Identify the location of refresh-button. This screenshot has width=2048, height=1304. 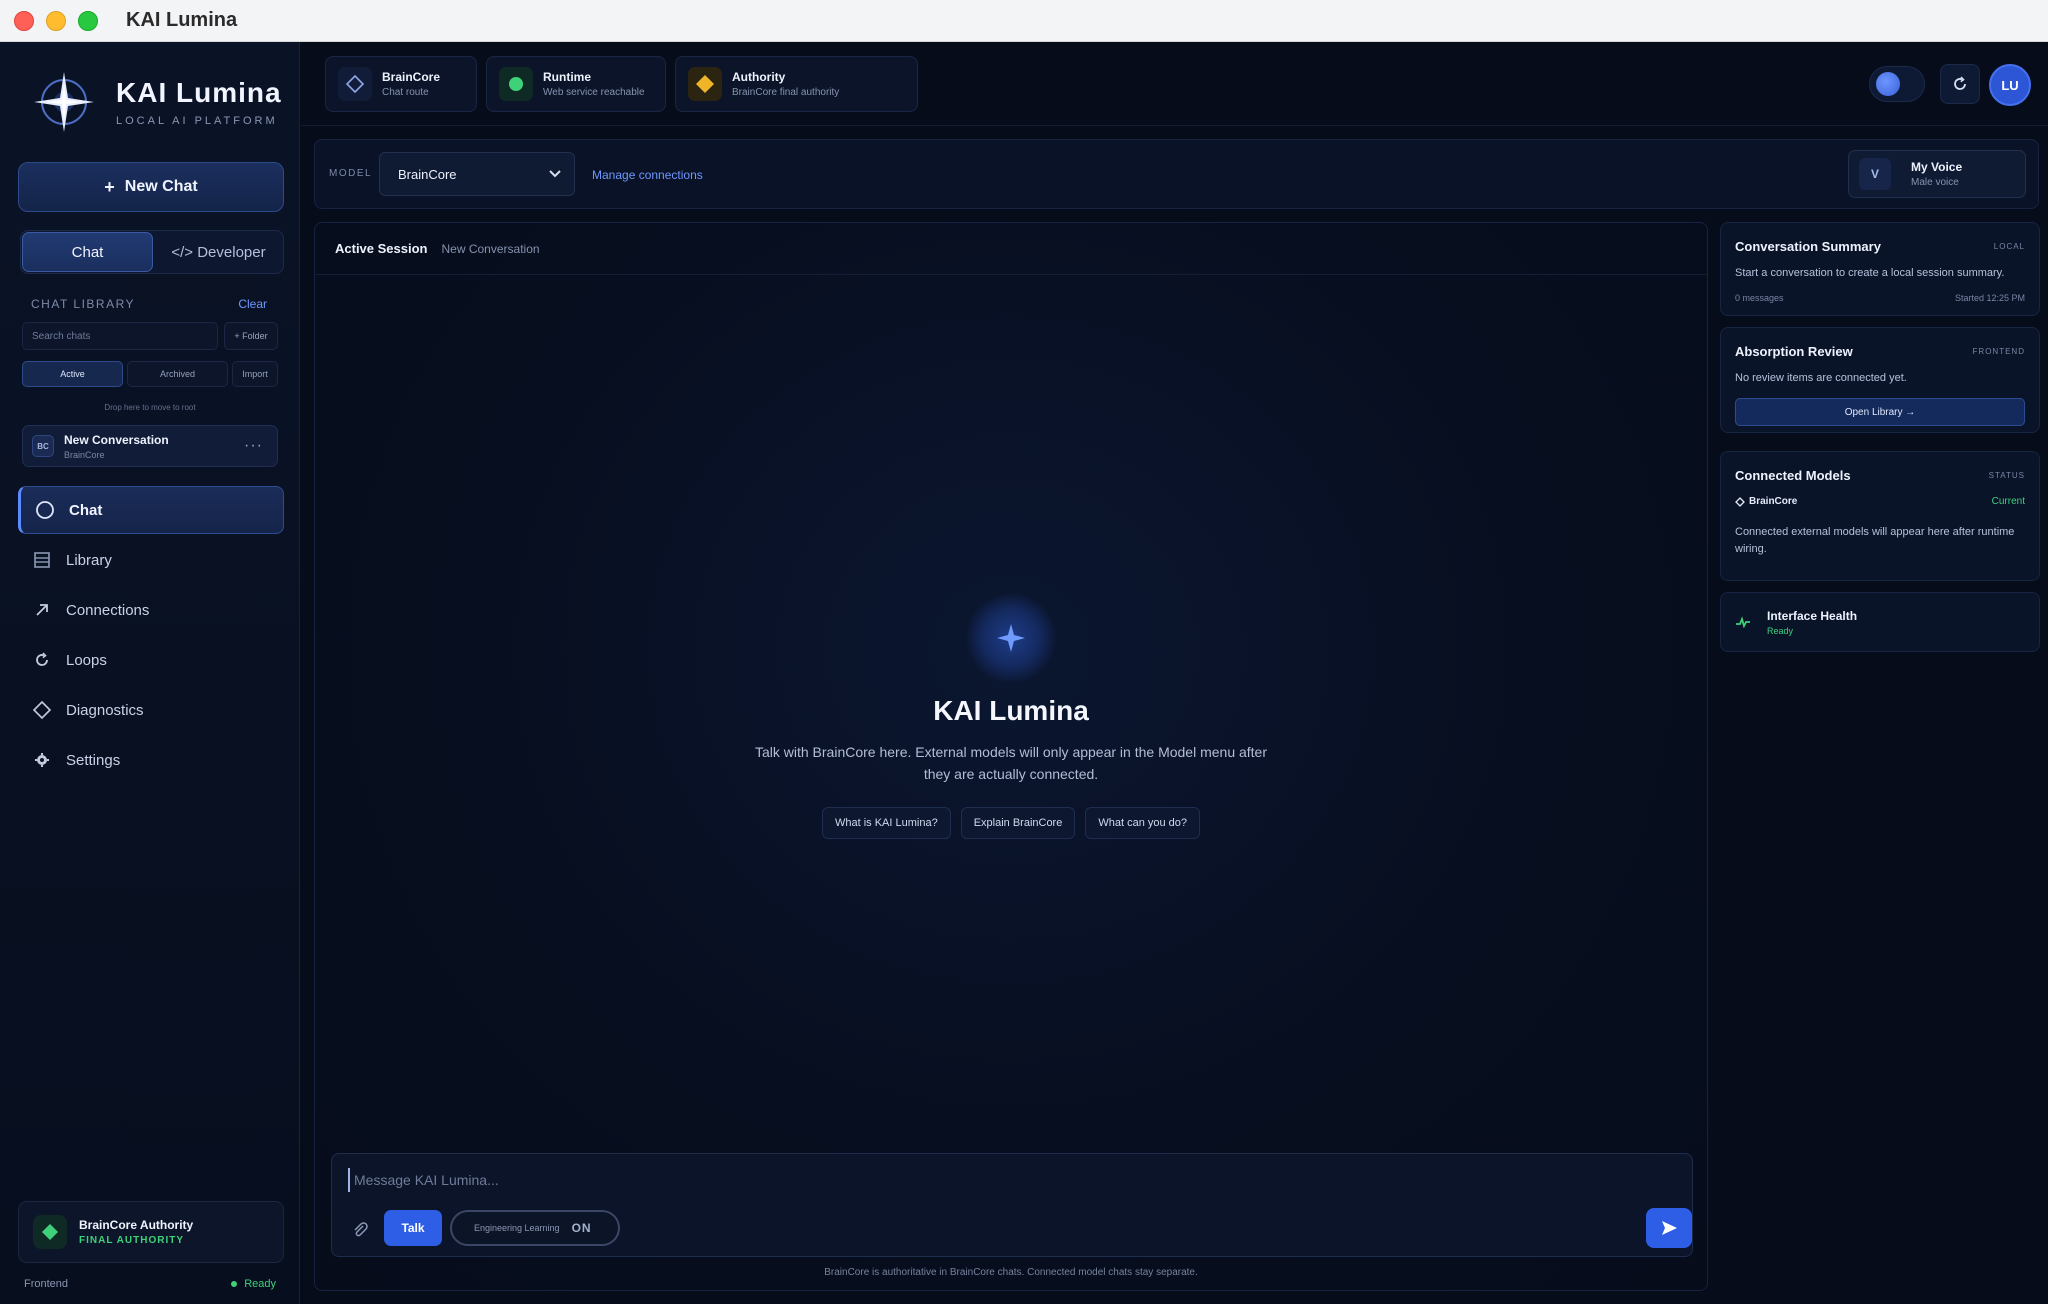
(1960, 84).